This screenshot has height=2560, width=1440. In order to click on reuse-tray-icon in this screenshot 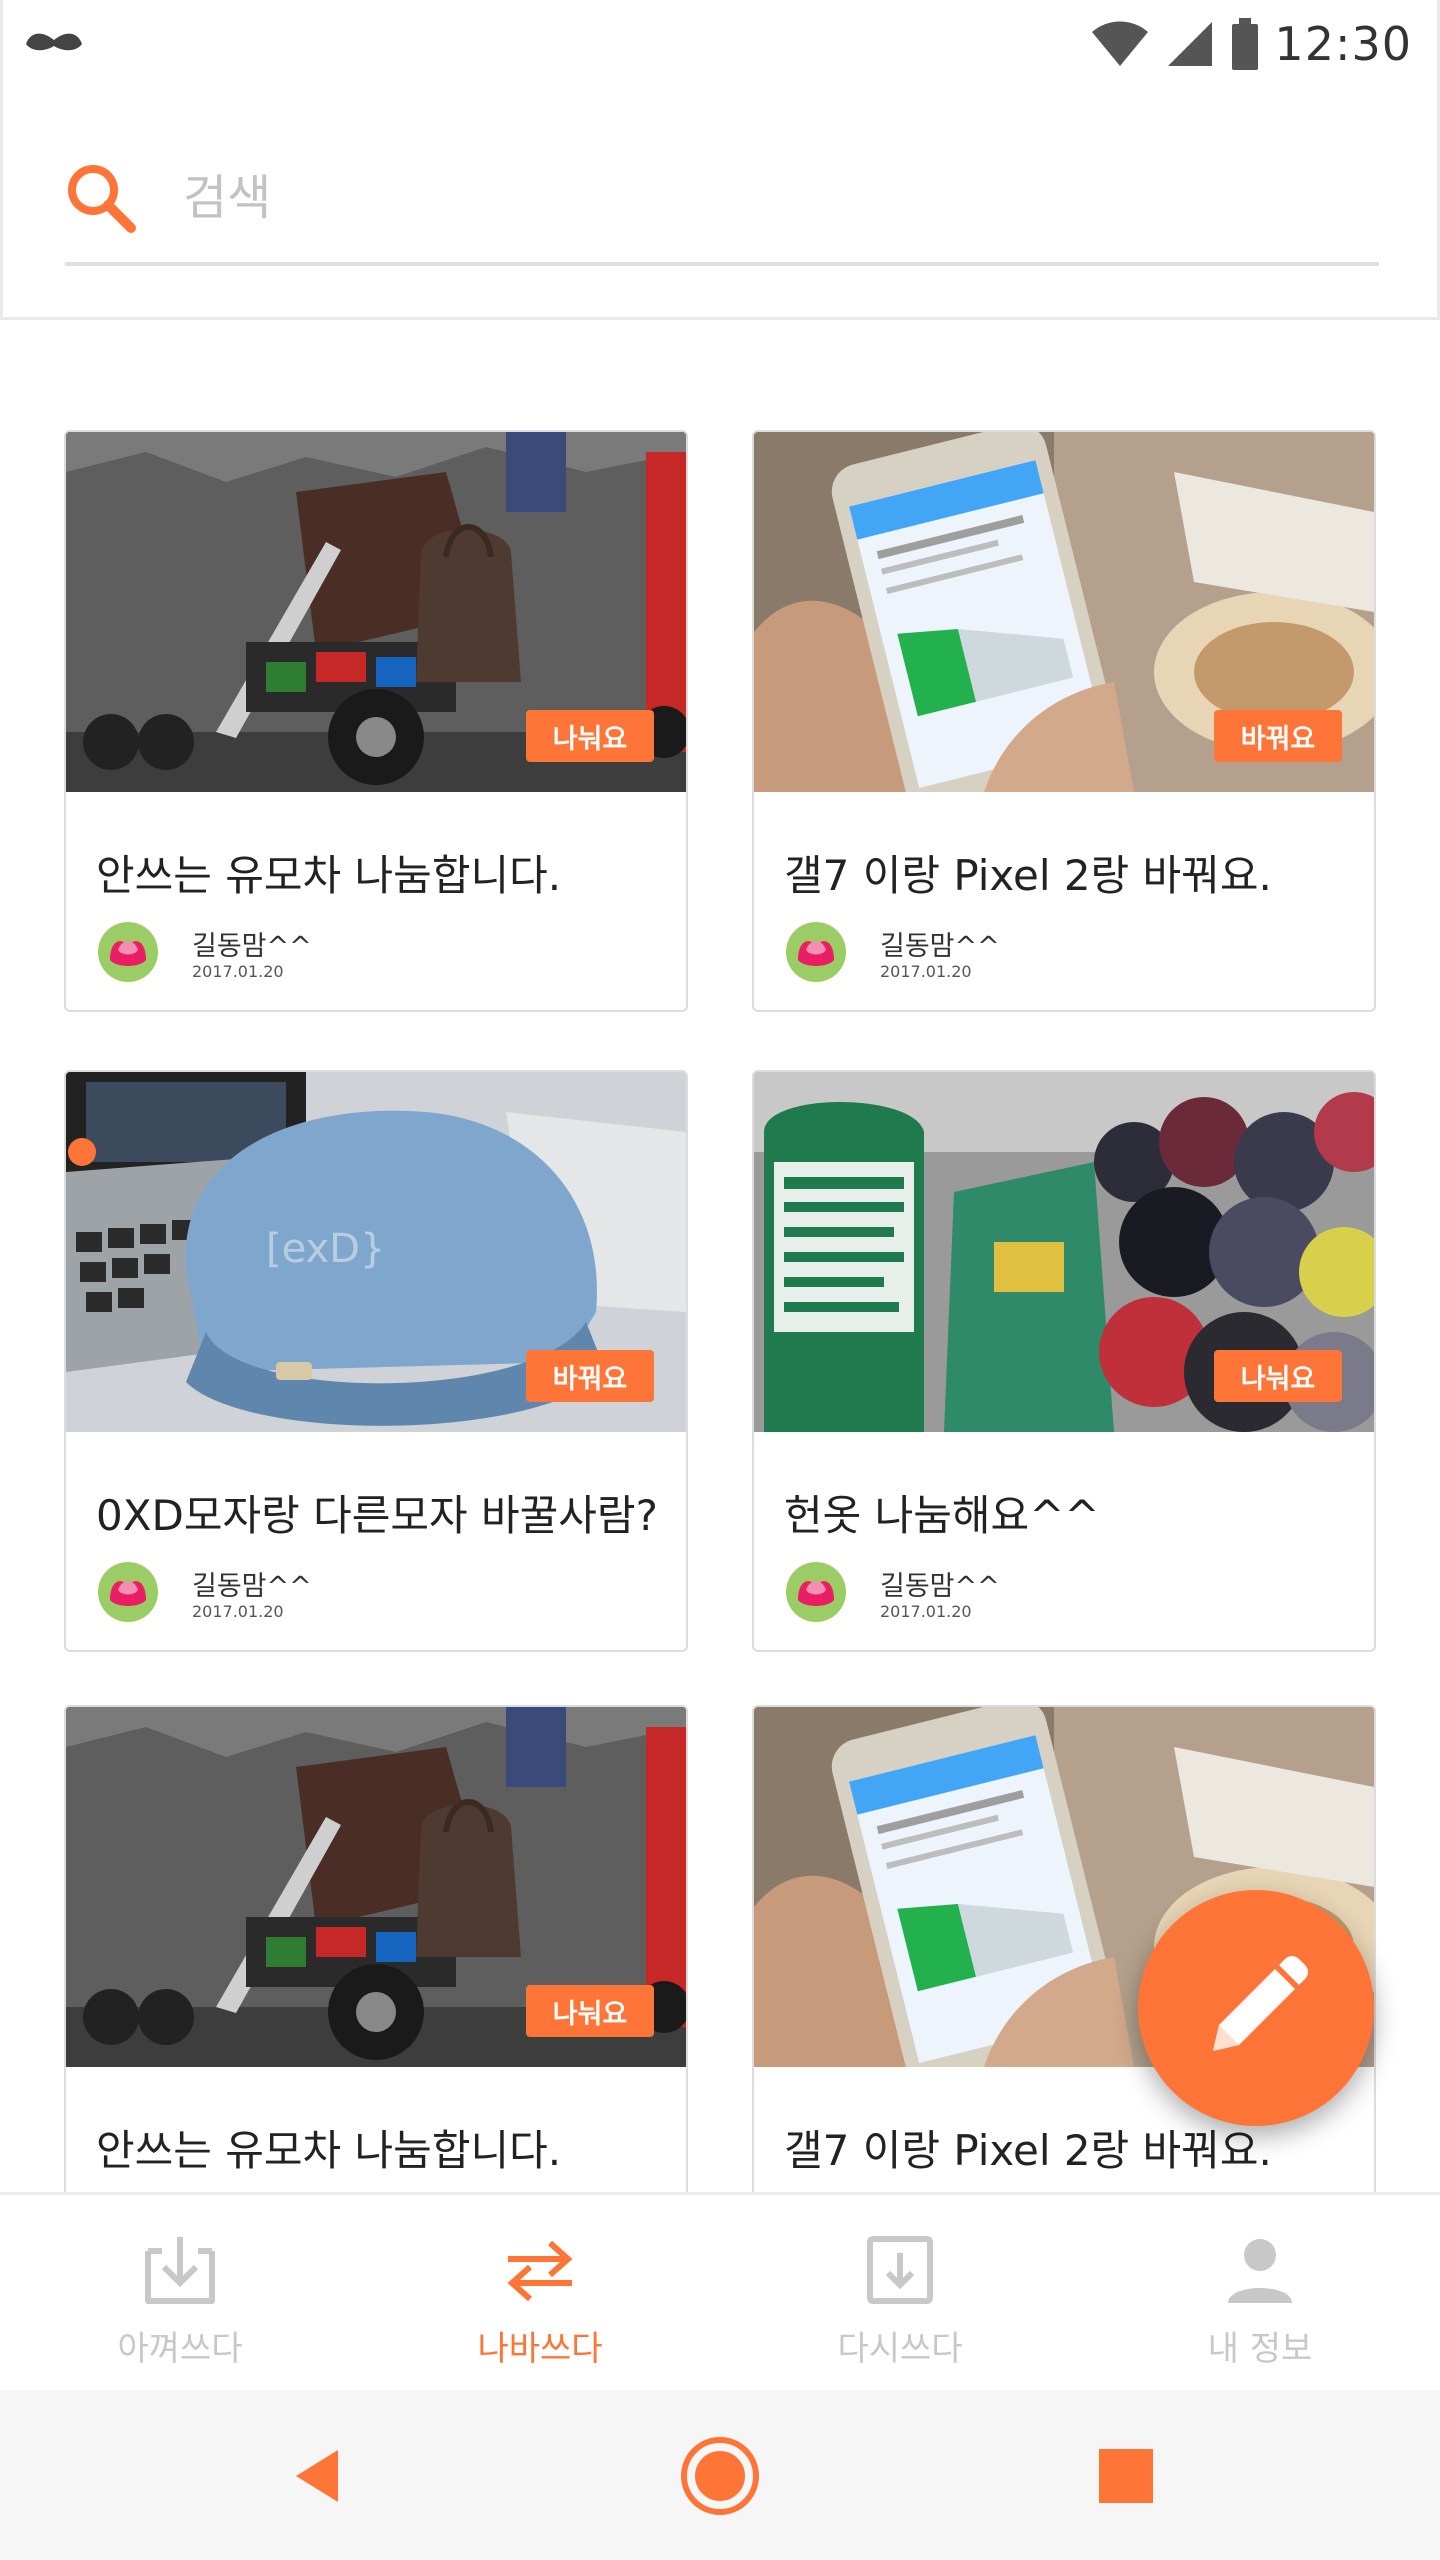, I will do `click(900, 2270)`.